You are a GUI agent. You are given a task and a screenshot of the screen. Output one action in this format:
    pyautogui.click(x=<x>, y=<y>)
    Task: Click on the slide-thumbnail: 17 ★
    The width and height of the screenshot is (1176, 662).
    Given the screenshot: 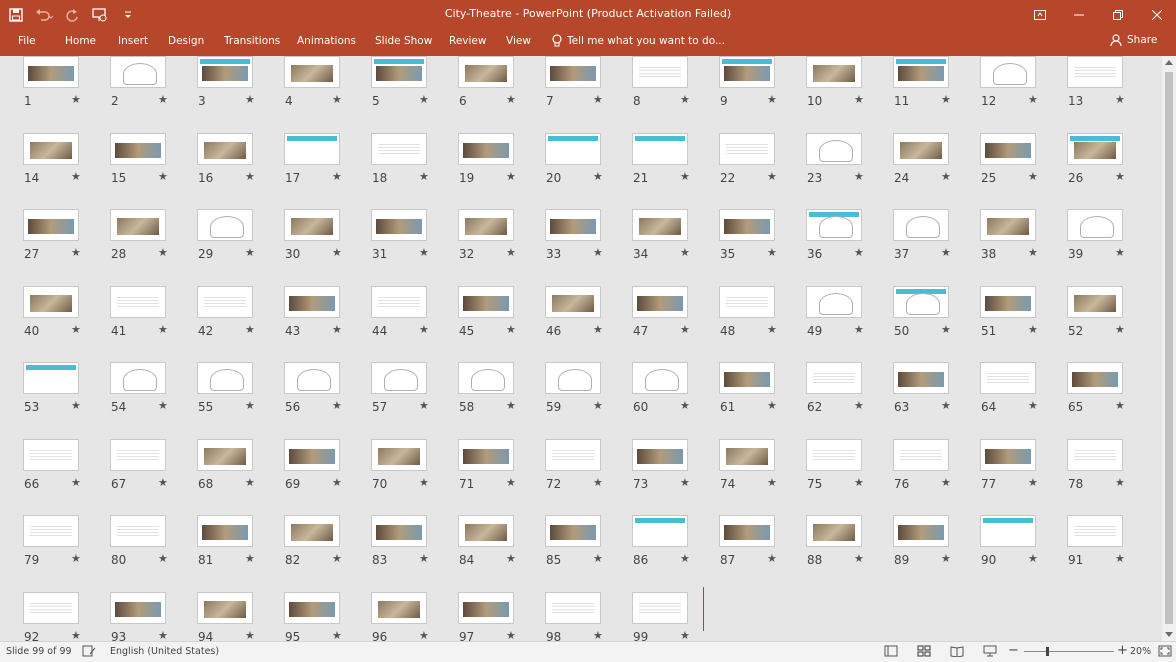 What is the action you would take?
    pyautogui.click(x=327, y=170)
    